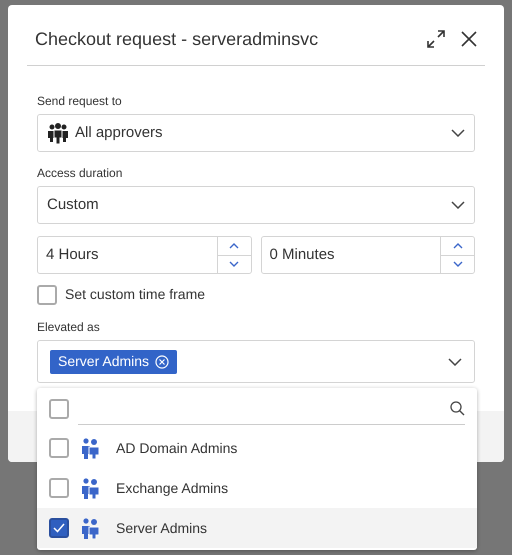 The width and height of the screenshot is (512, 555). Describe the element at coordinates (58, 133) in the screenshot. I see `people-icon` at that location.